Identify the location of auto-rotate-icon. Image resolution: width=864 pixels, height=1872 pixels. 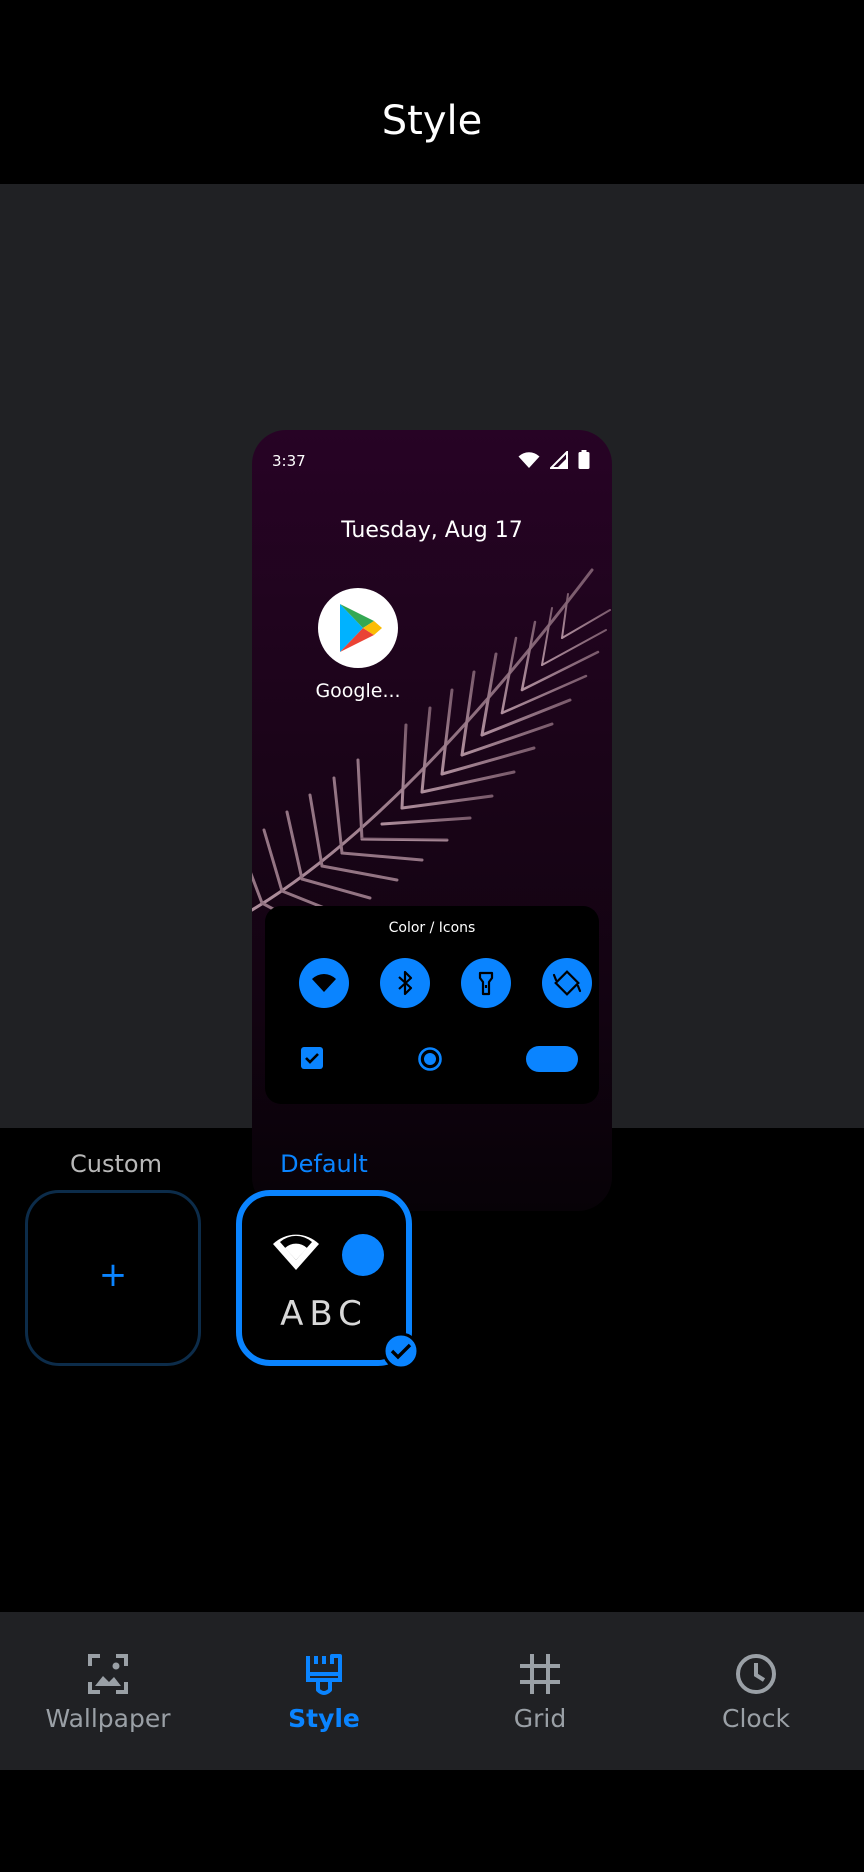
(567, 983).